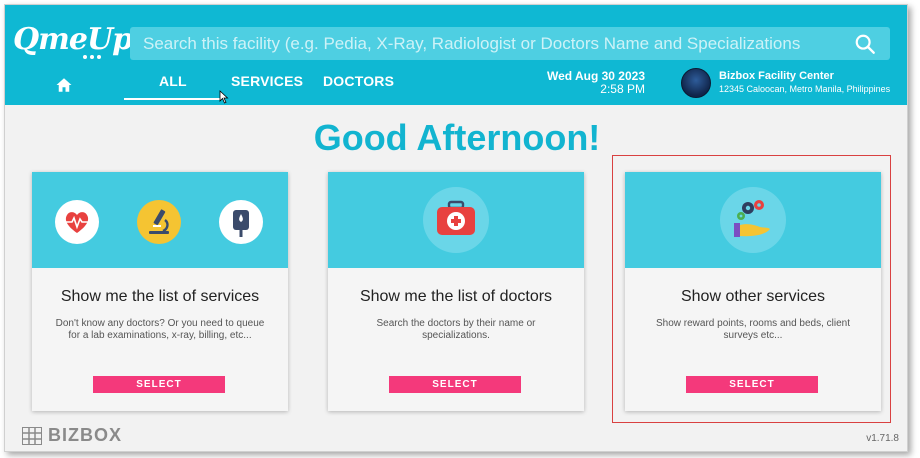  What do you see at coordinates (224, 97) in the screenshot?
I see `mouse-cursor-icon` at bounding box center [224, 97].